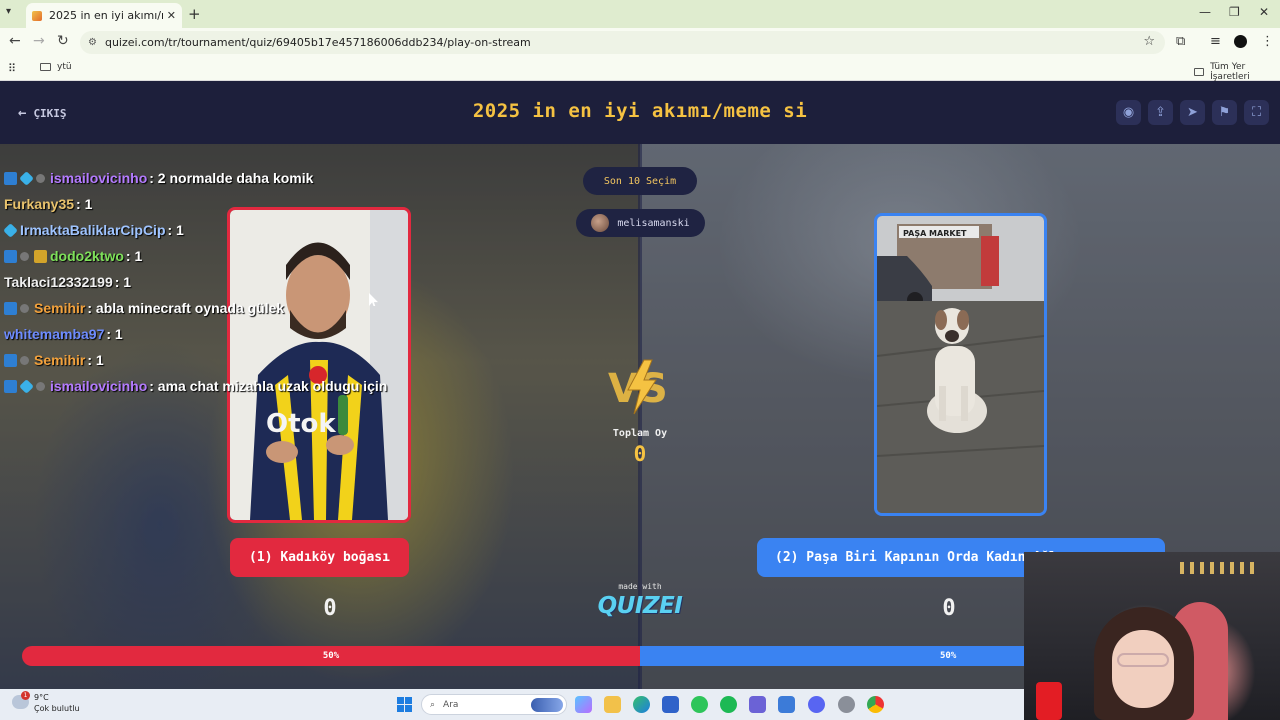 The image size is (1280, 720). Describe the element at coordinates (1128, 112) in the screenshot. I see `eye-icon: ◉` at that location.